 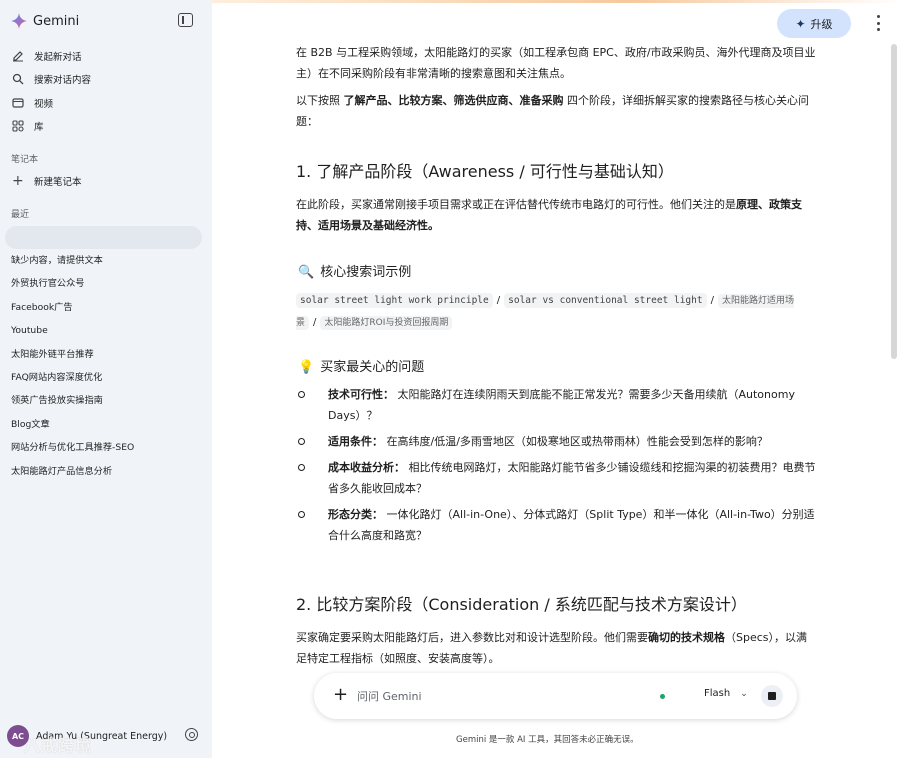 I want to click on prompt-input, so click(x=497, y=696).